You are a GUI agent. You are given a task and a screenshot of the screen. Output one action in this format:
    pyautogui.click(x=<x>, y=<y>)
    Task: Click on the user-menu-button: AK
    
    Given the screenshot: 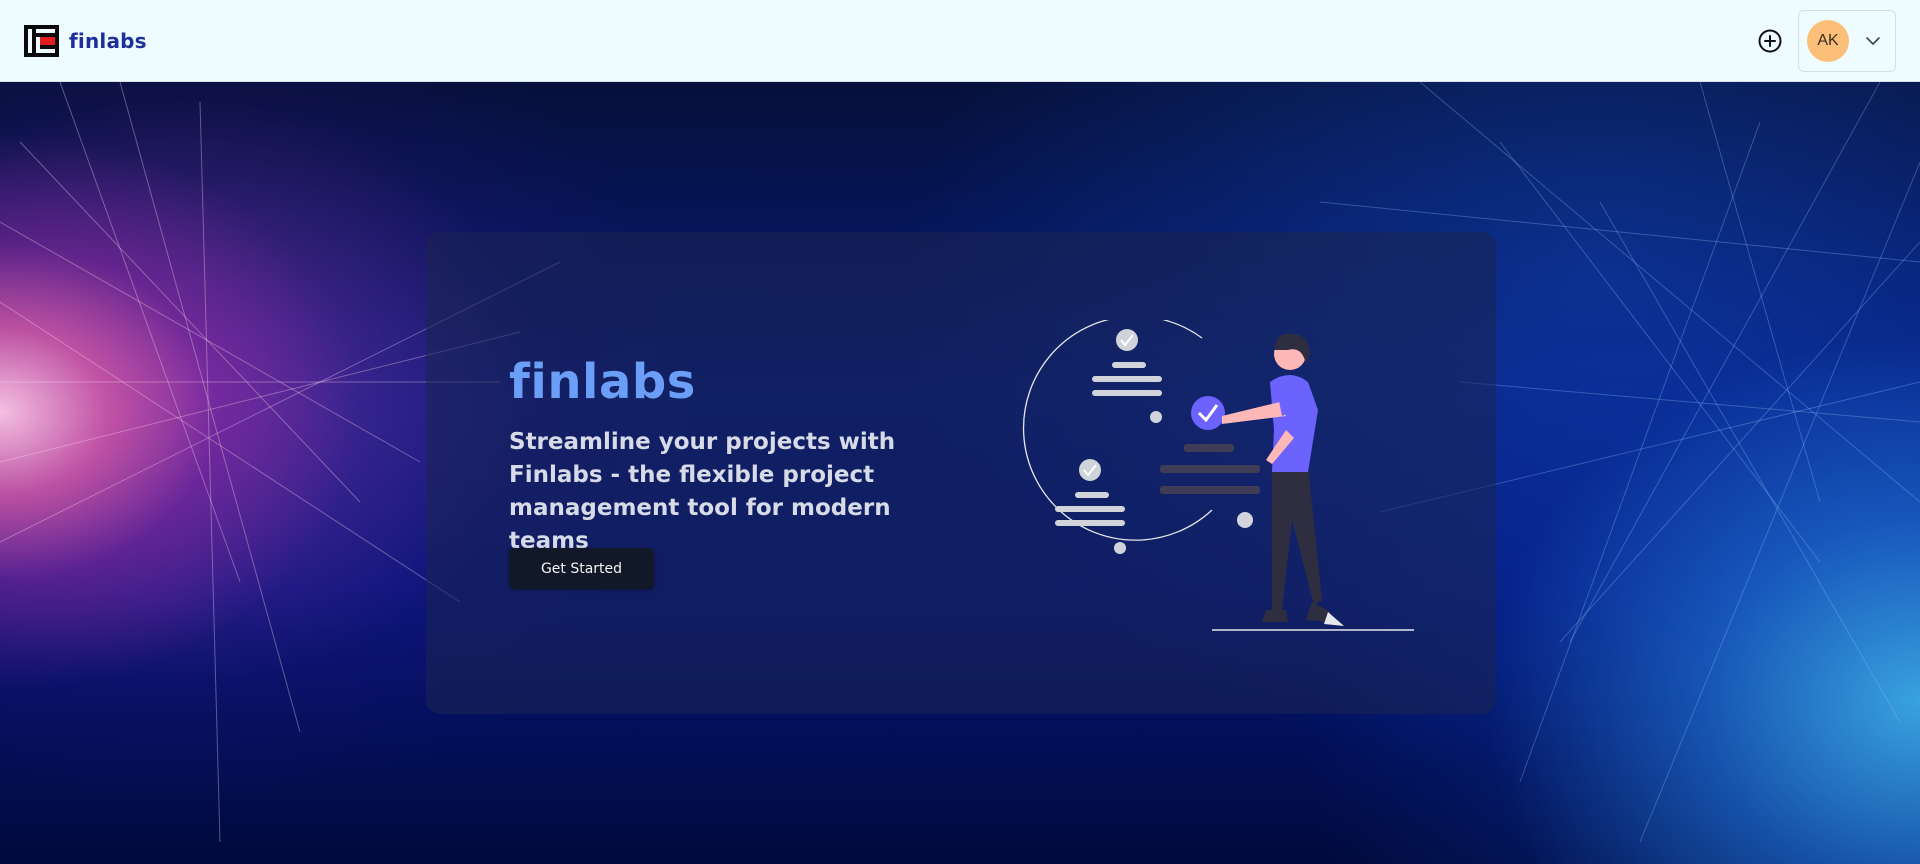 What is the action you would take?
    pyautogui.click(x=1847, y=40)
    